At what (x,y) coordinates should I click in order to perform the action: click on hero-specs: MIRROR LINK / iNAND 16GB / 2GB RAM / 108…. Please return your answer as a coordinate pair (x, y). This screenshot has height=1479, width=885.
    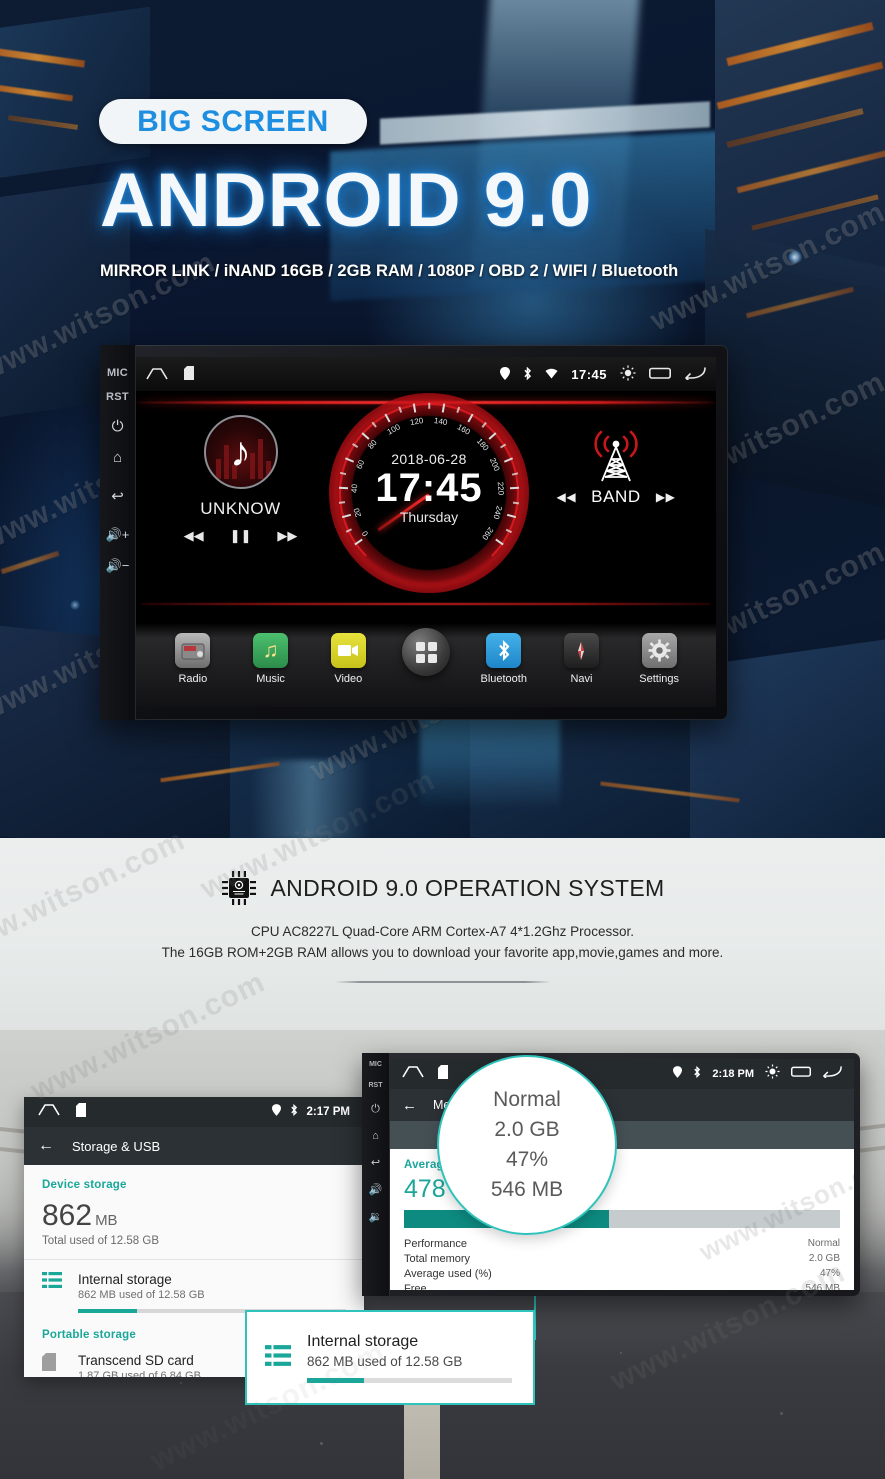
    Looking at the image, I should click on (389, 271).